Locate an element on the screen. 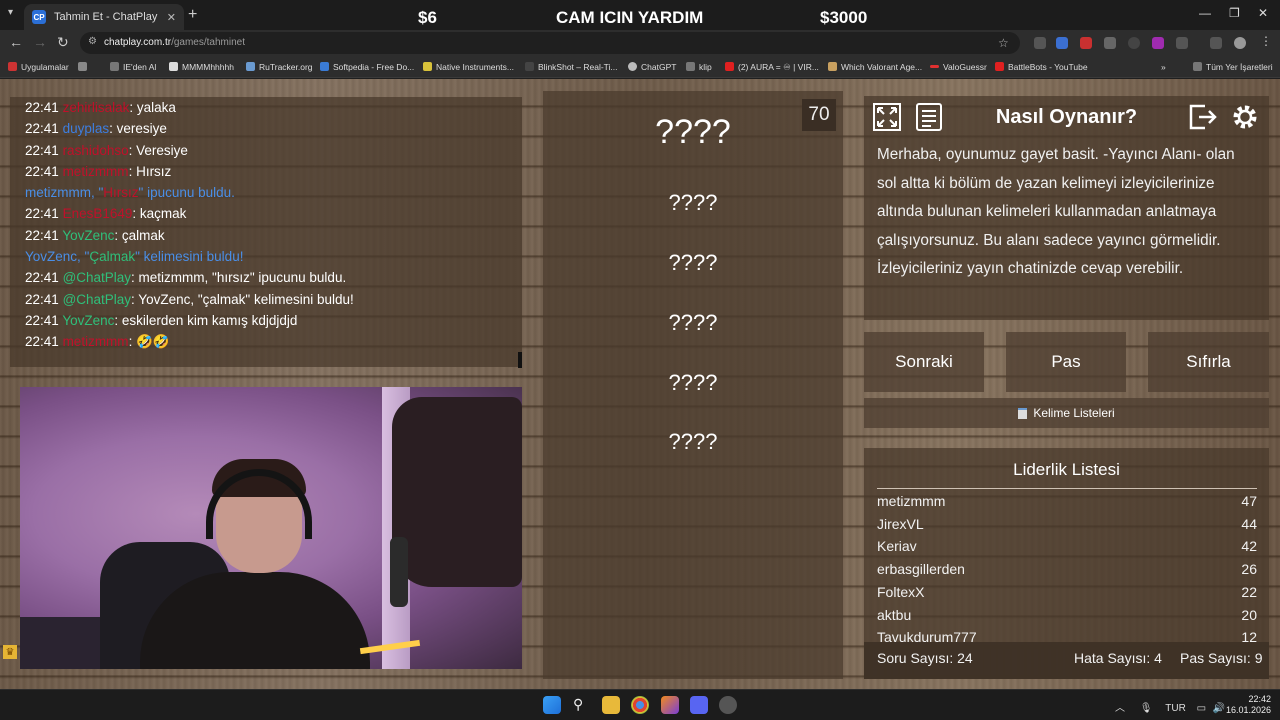  chat-message: 22:41 YovZenc: çalmak is located at coordinates (273, 235).